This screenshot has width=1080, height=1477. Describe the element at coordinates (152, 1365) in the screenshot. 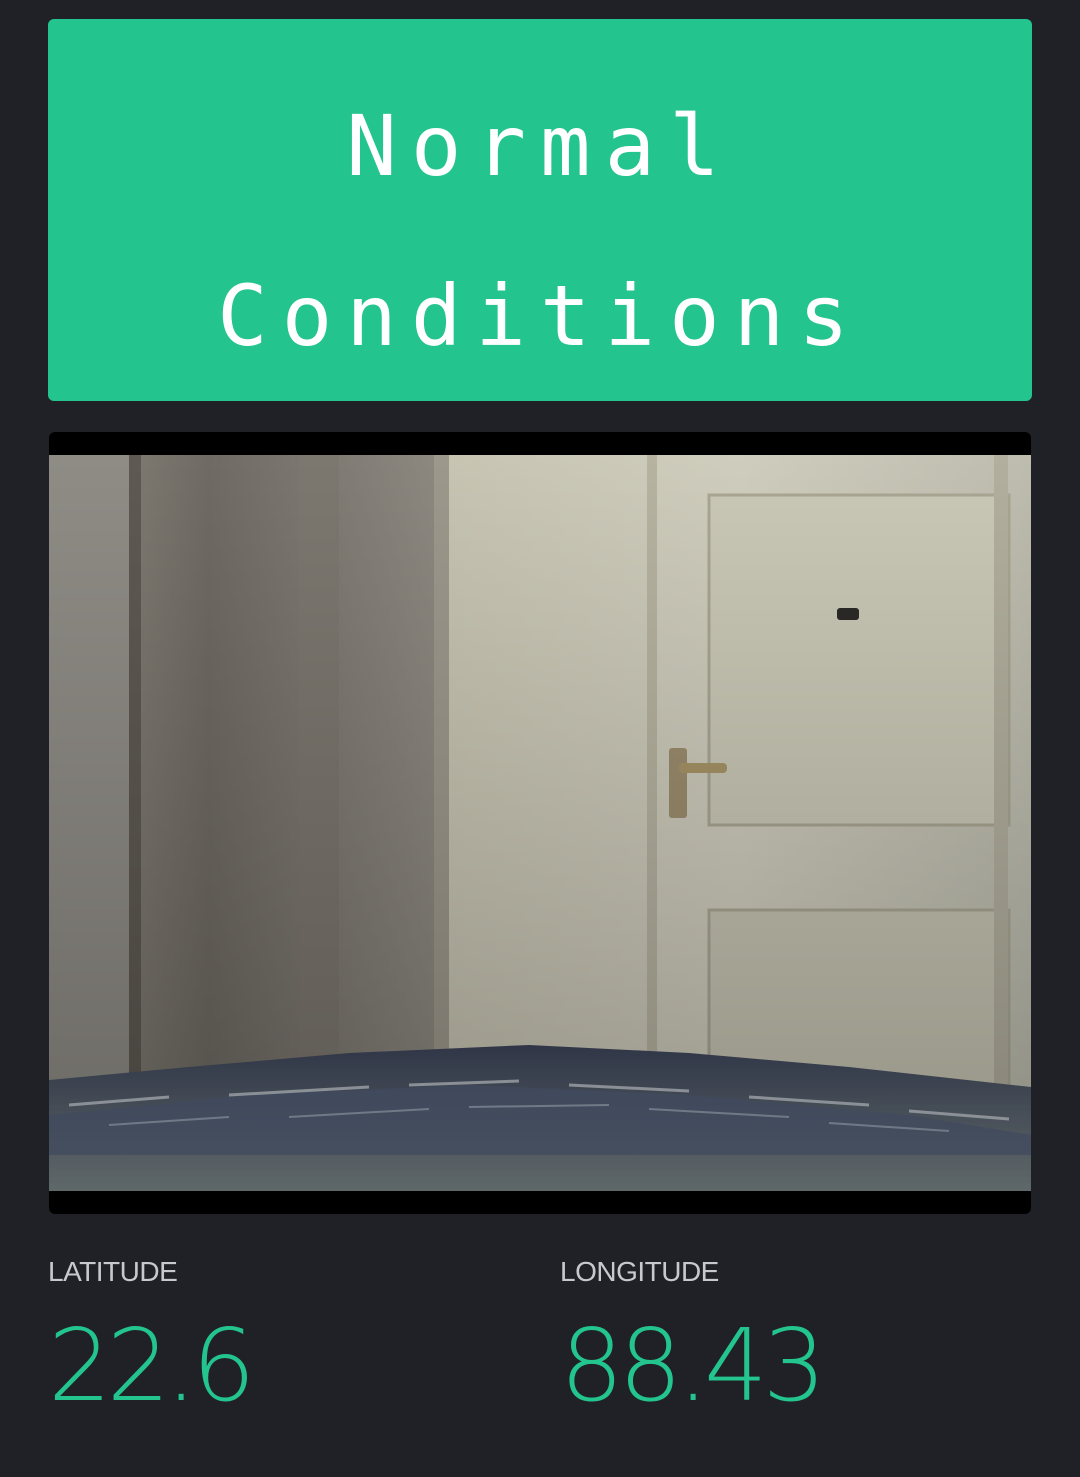

I see `latitude-value: 22.6` at that location.